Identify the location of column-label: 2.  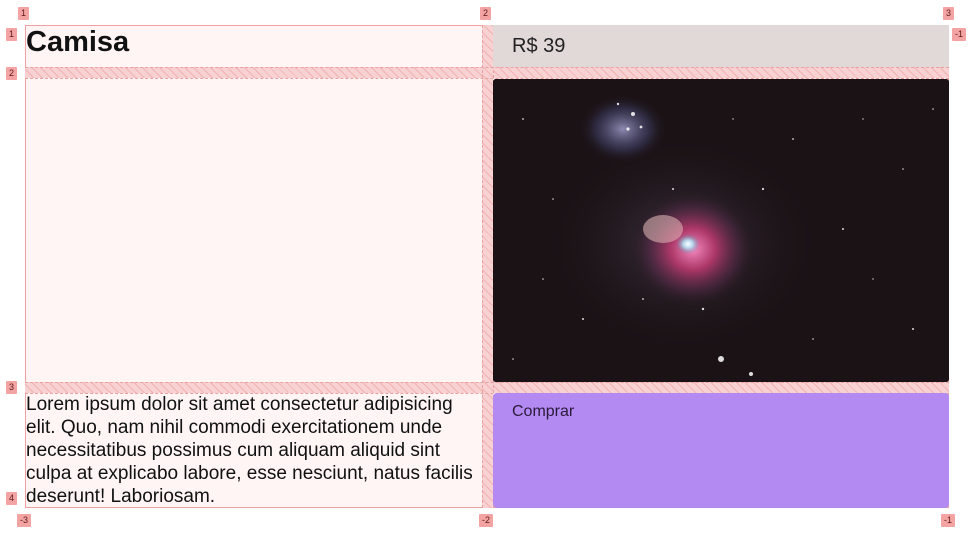
(486, 13).